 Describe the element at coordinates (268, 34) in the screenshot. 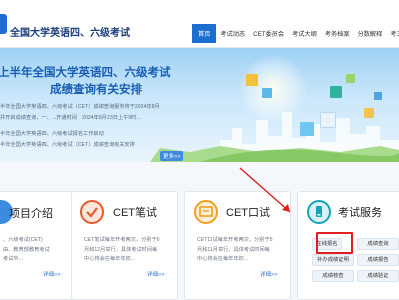

I see `nav-cet-committee: CET委员会` at that location.